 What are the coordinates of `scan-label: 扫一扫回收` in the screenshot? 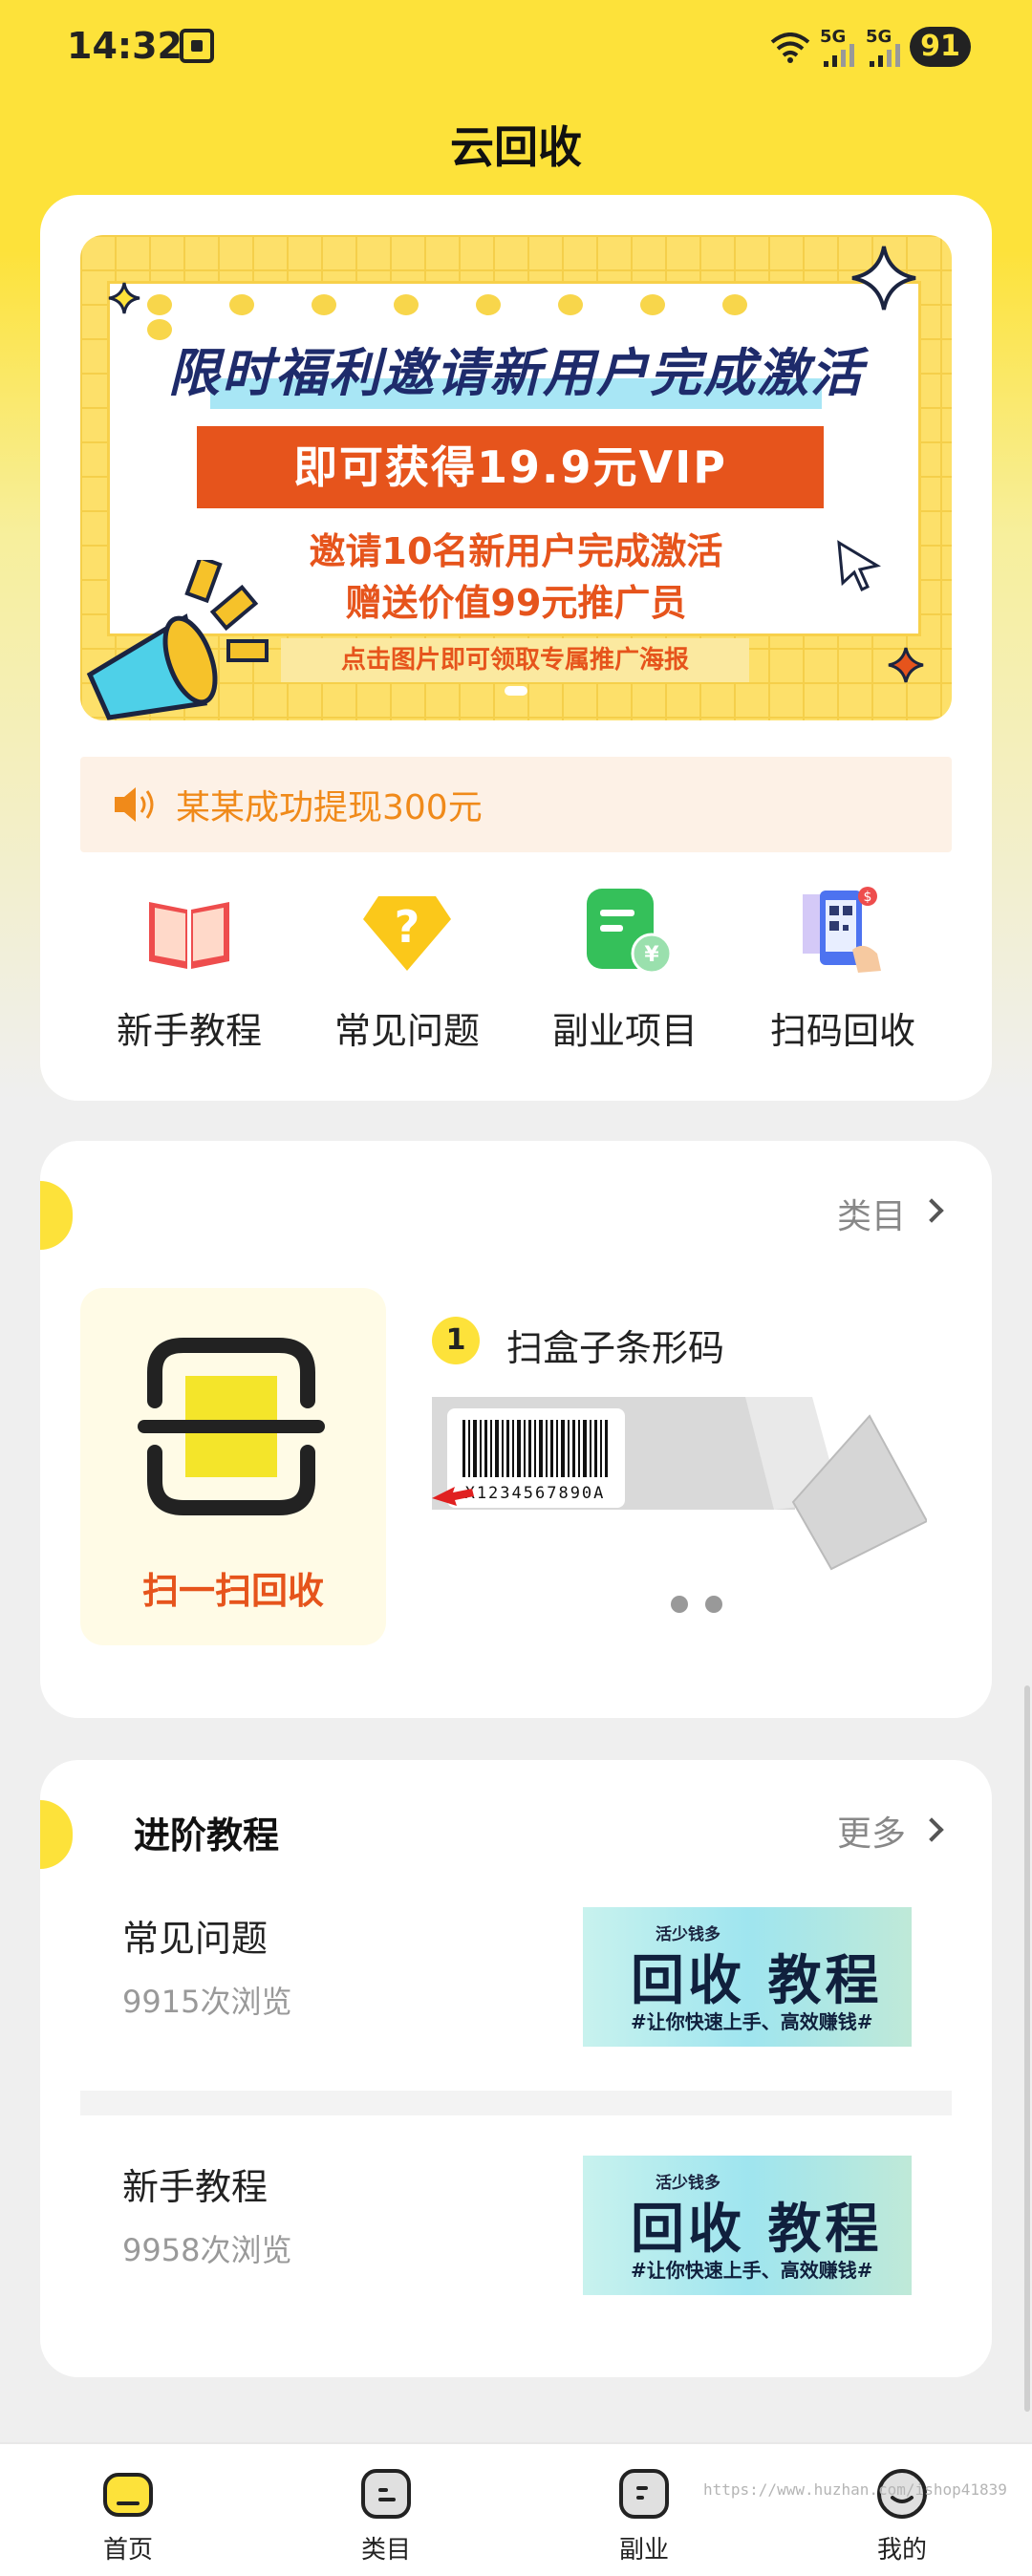 It's located at (233, 1591).